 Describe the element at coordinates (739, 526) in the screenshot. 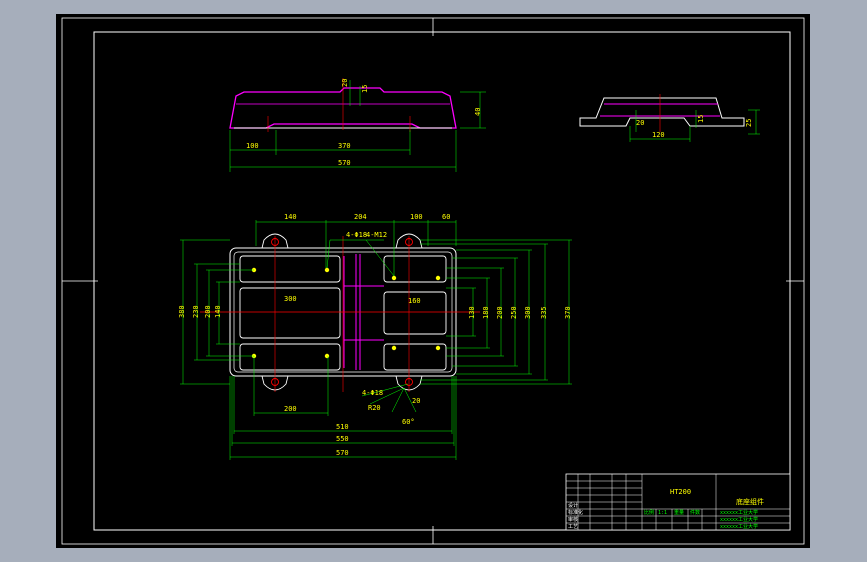

I see `title-note-3: xxxxxx工业大学` at that location.